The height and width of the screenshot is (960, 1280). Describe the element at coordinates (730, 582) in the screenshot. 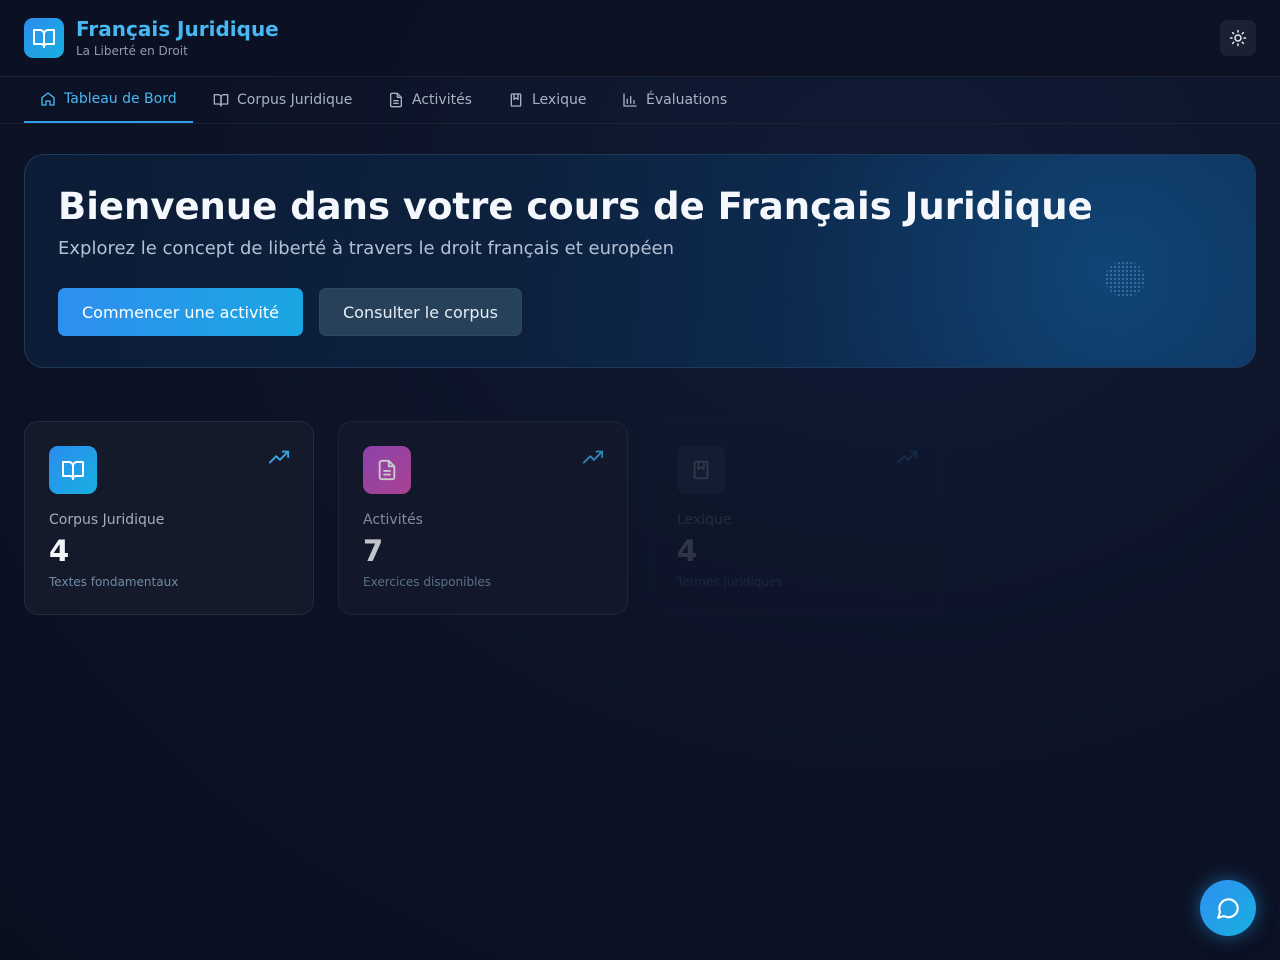

I see `card-description: Termes juridiques` at that location.